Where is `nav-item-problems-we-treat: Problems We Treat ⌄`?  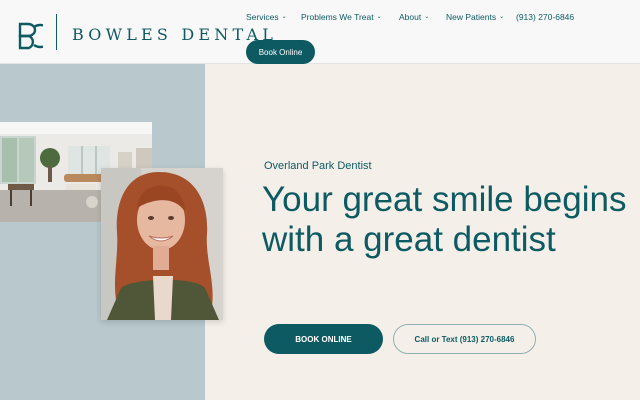 nav-item-problems-we-treat: Problems We Treat ⌄ is located at coordinates (341, 17).